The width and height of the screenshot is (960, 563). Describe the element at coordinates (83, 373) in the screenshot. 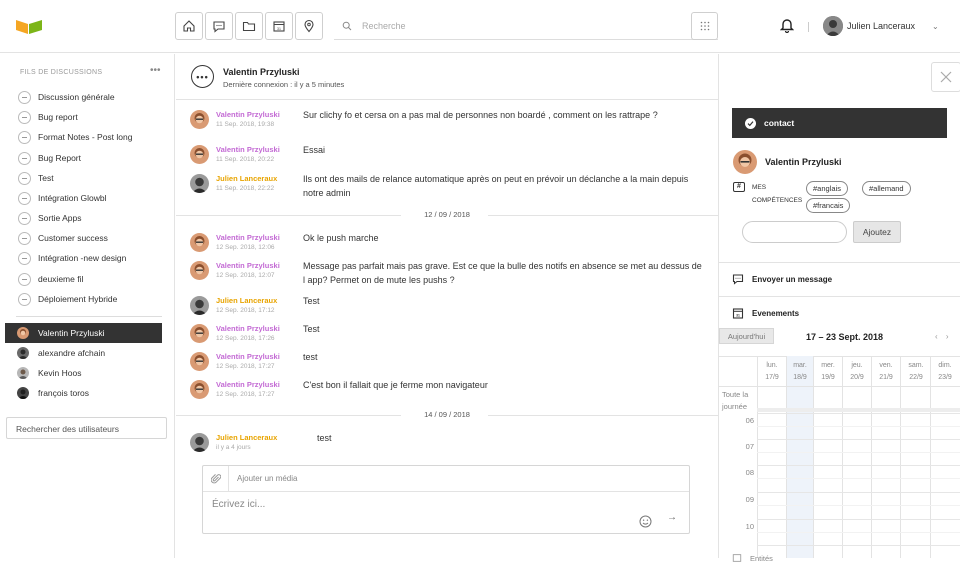

I see `person-item: Kevin Hoos` at that location.